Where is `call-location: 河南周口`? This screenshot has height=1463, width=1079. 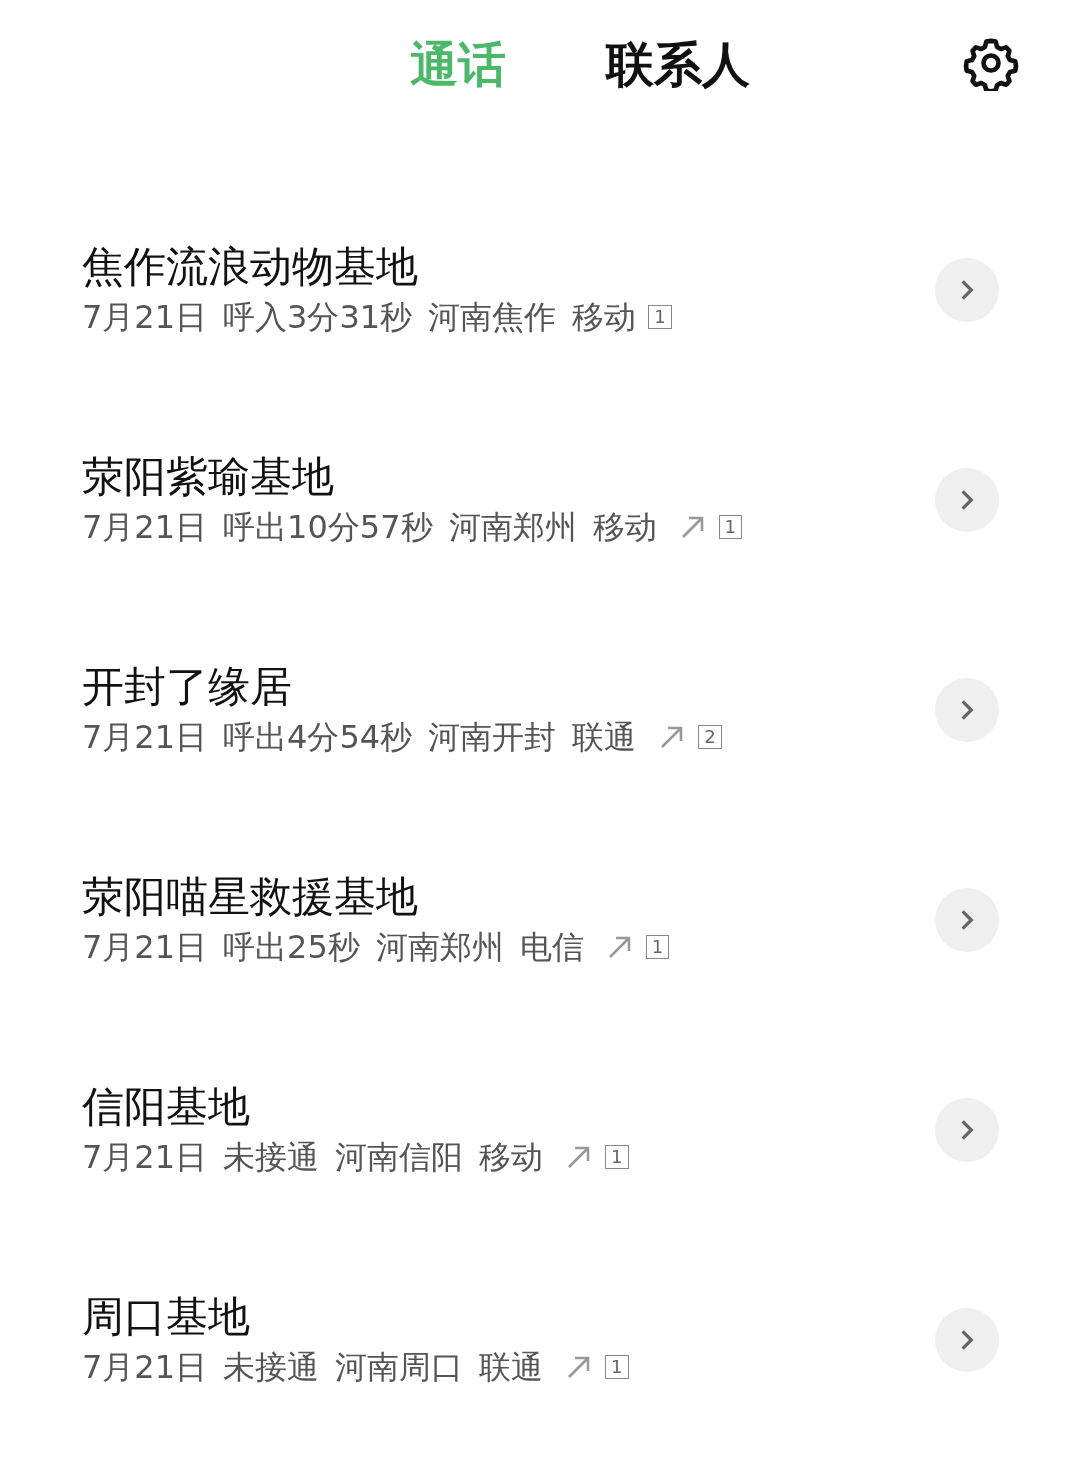 call-location: 河南周口 is located at coordinates (399, 1367).